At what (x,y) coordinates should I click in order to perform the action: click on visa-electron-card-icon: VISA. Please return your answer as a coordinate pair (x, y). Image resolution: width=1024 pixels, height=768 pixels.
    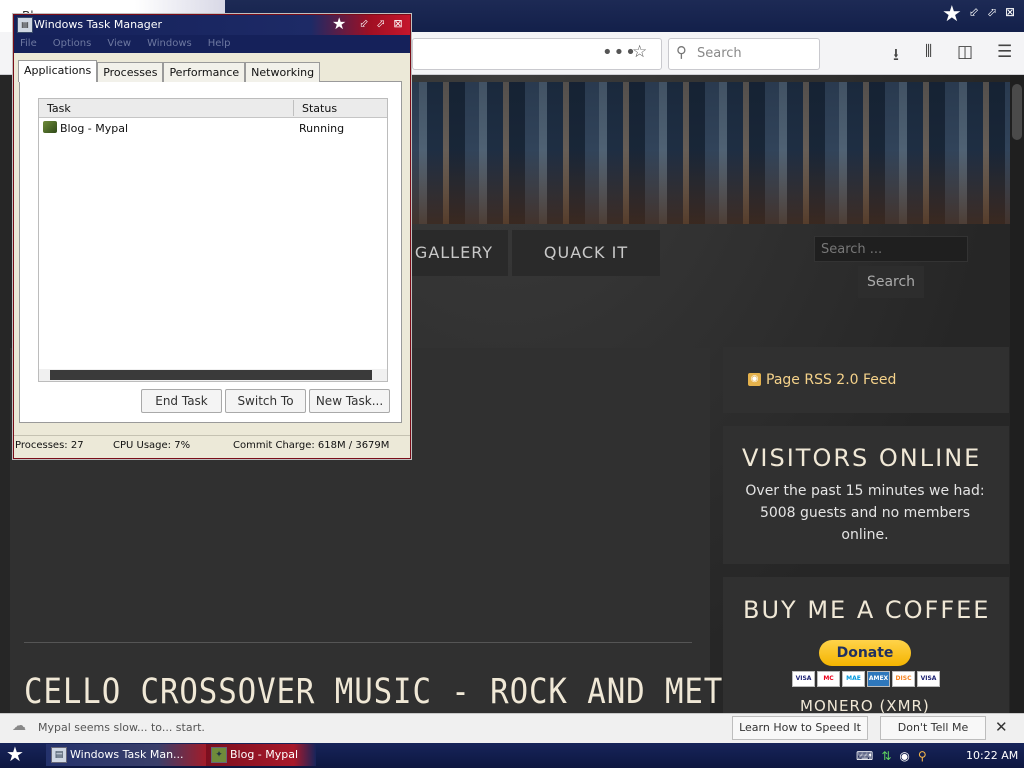
    Looking at the image, I should click on (928, 679).